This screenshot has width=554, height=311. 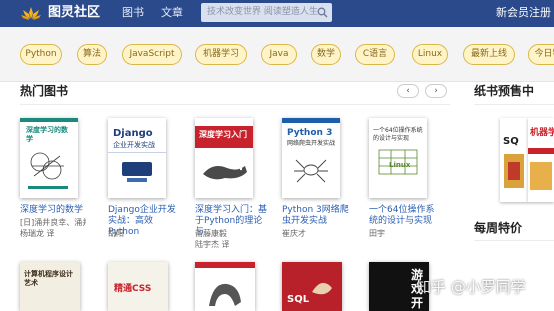 What do you see at coordinates (398, 158) in the screenshot?
I see `book-cover-5: 一个64位操作系统的设计与实现 Linux` at bounding box center [398, 158].